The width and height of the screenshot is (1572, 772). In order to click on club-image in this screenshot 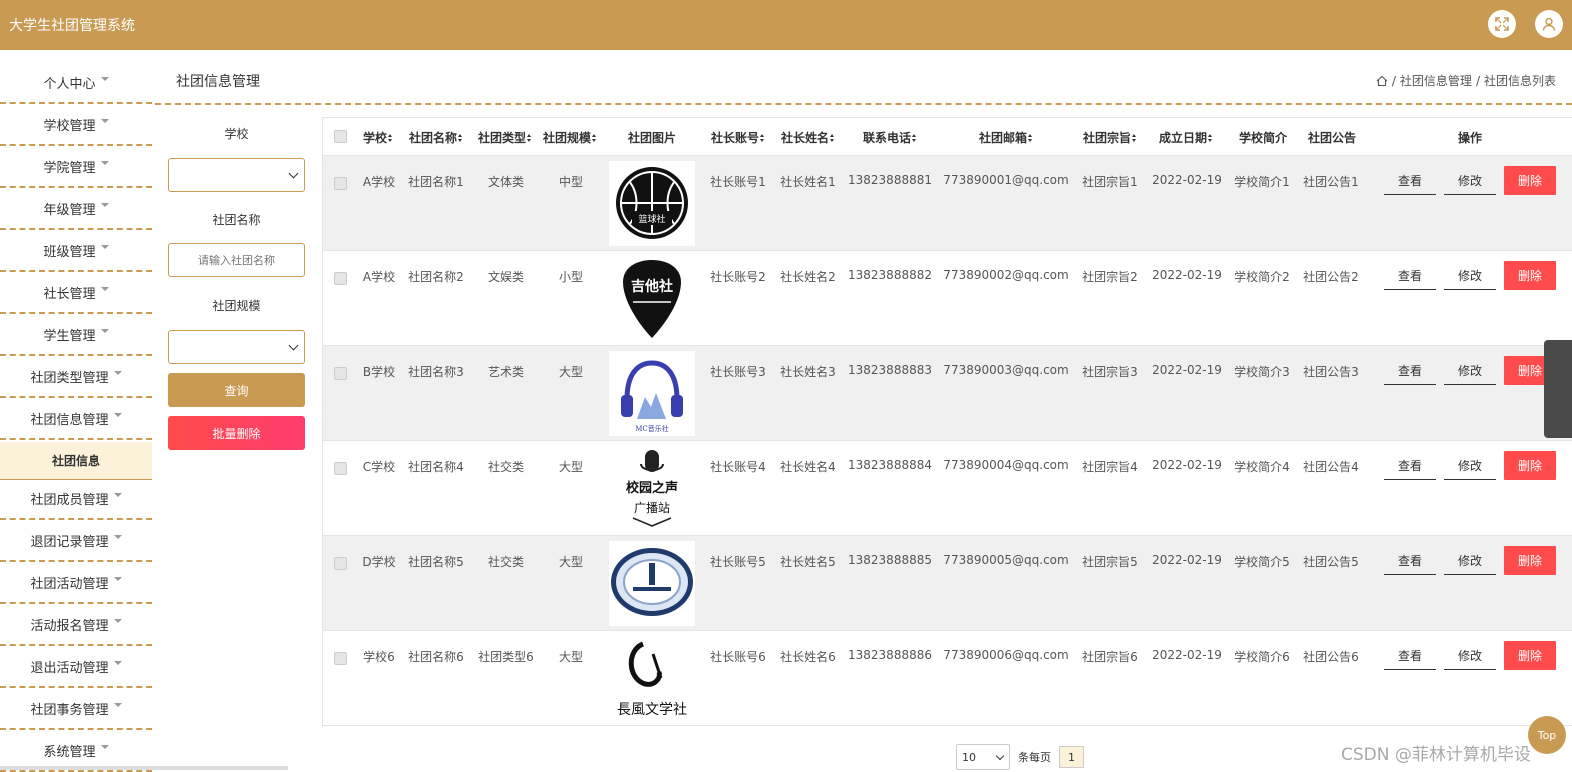, I will do `click(652, 583)`.